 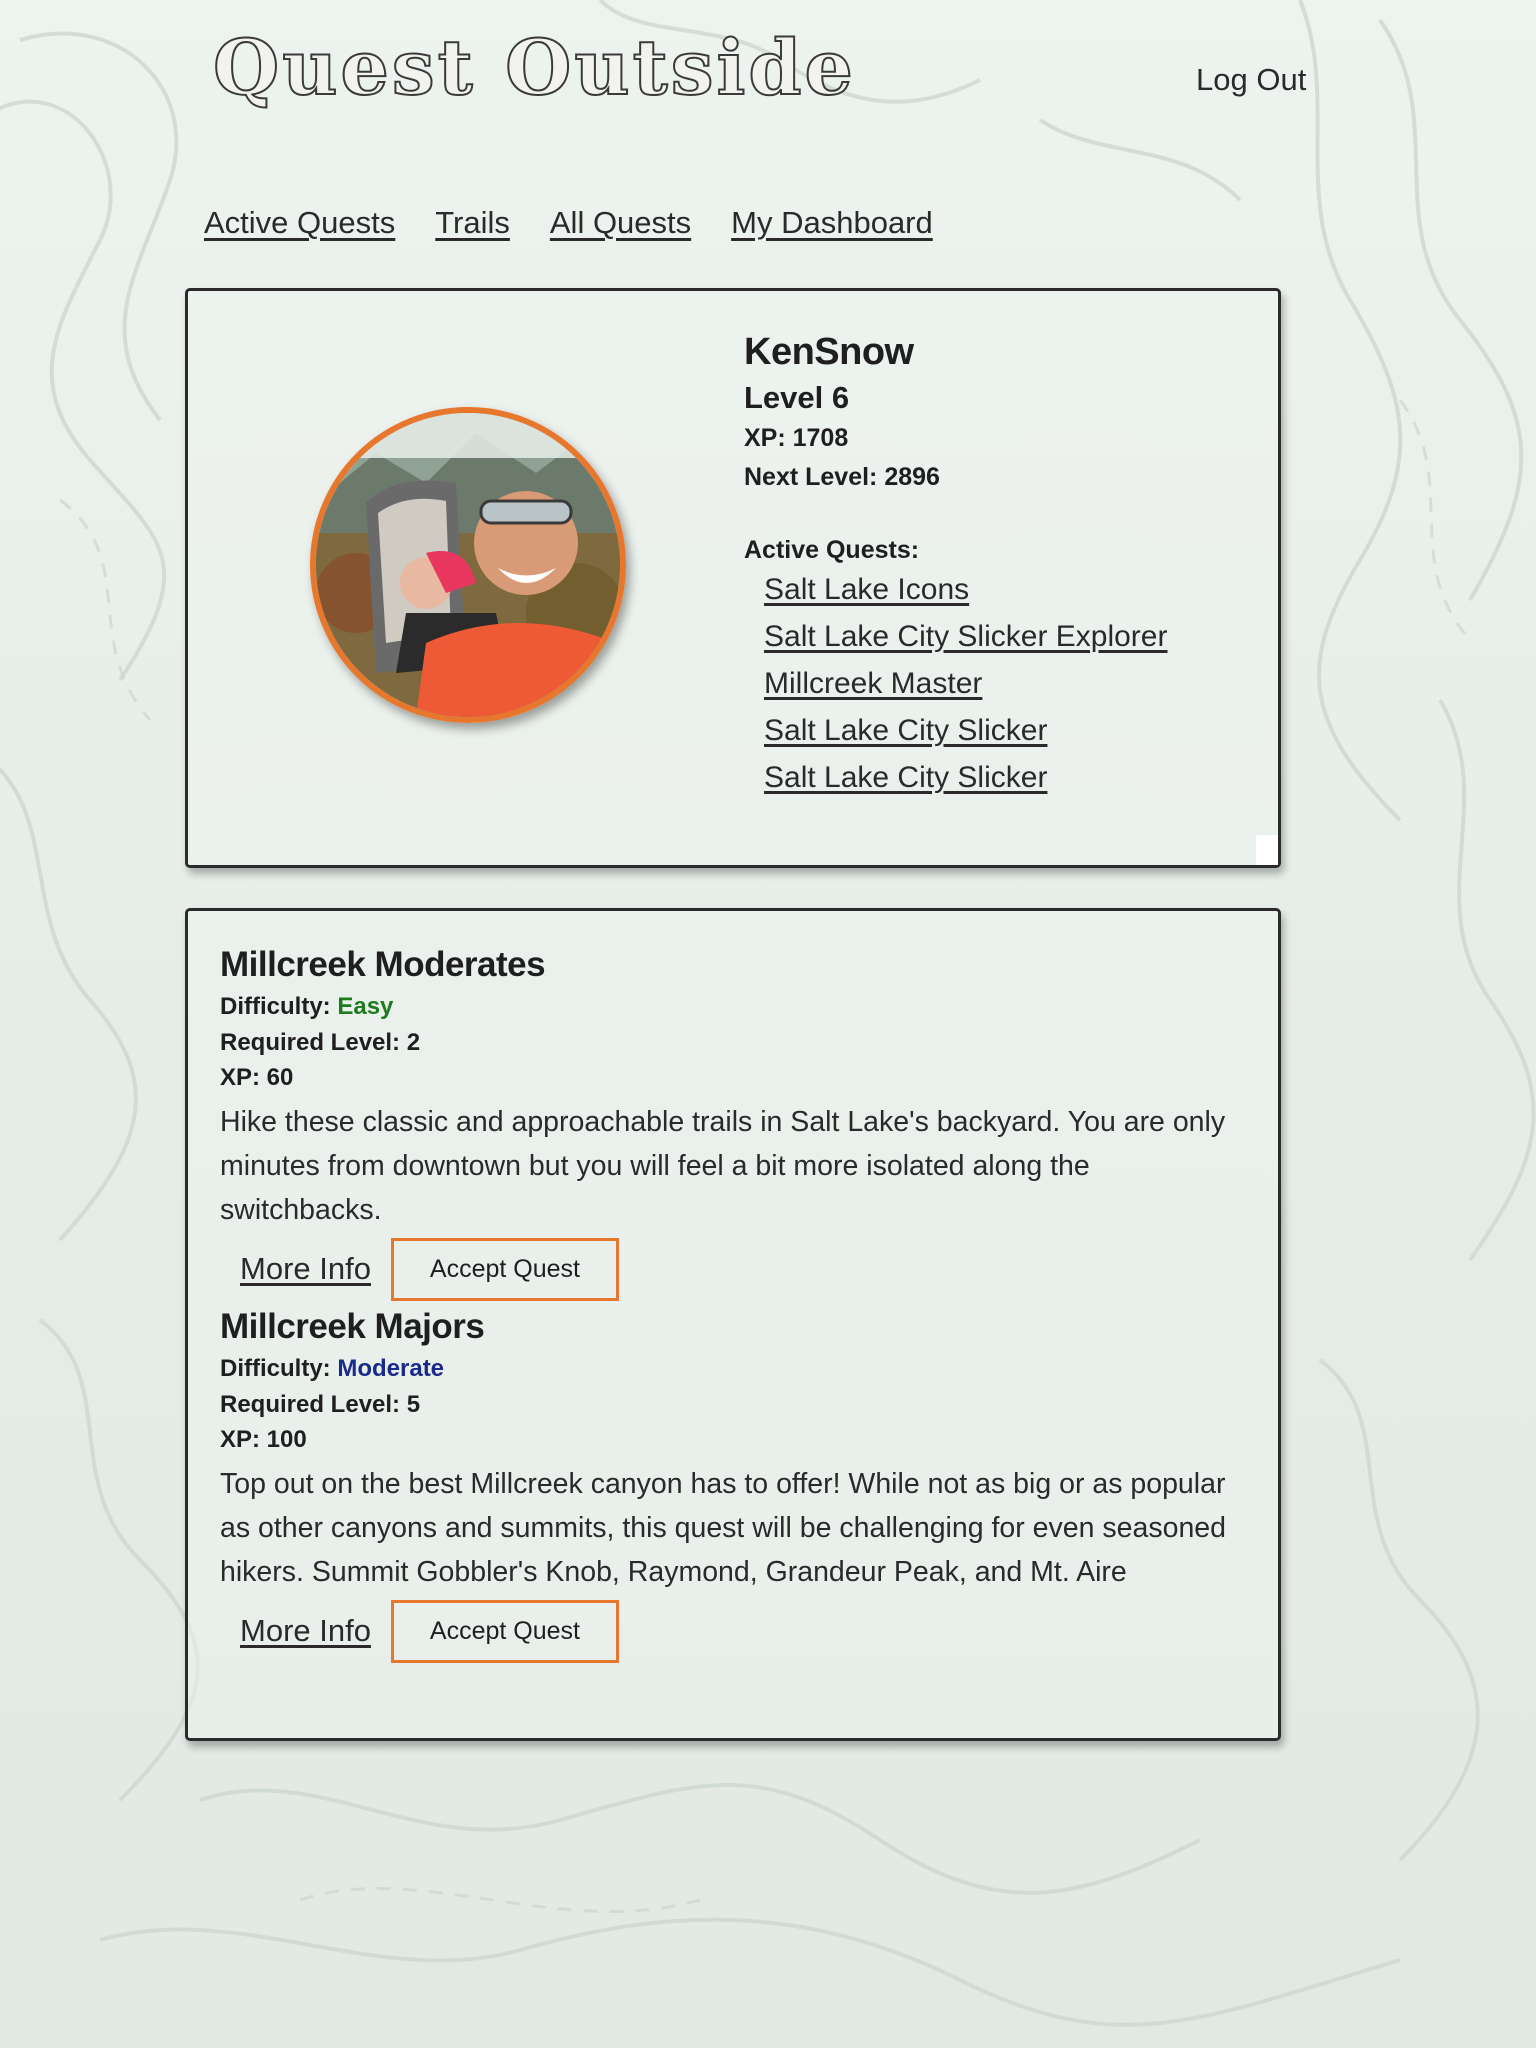 I want to click on quest-title: Millcreek Moderates, so click(x=383, y=964).